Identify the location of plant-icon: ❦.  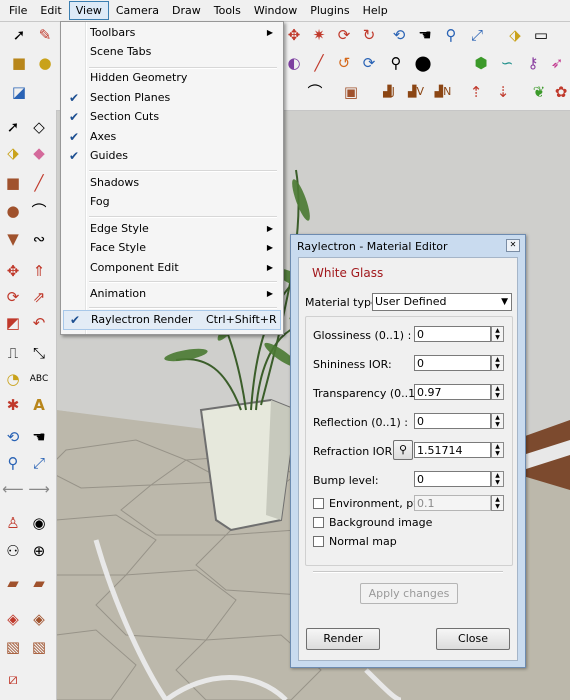
(539, 92).